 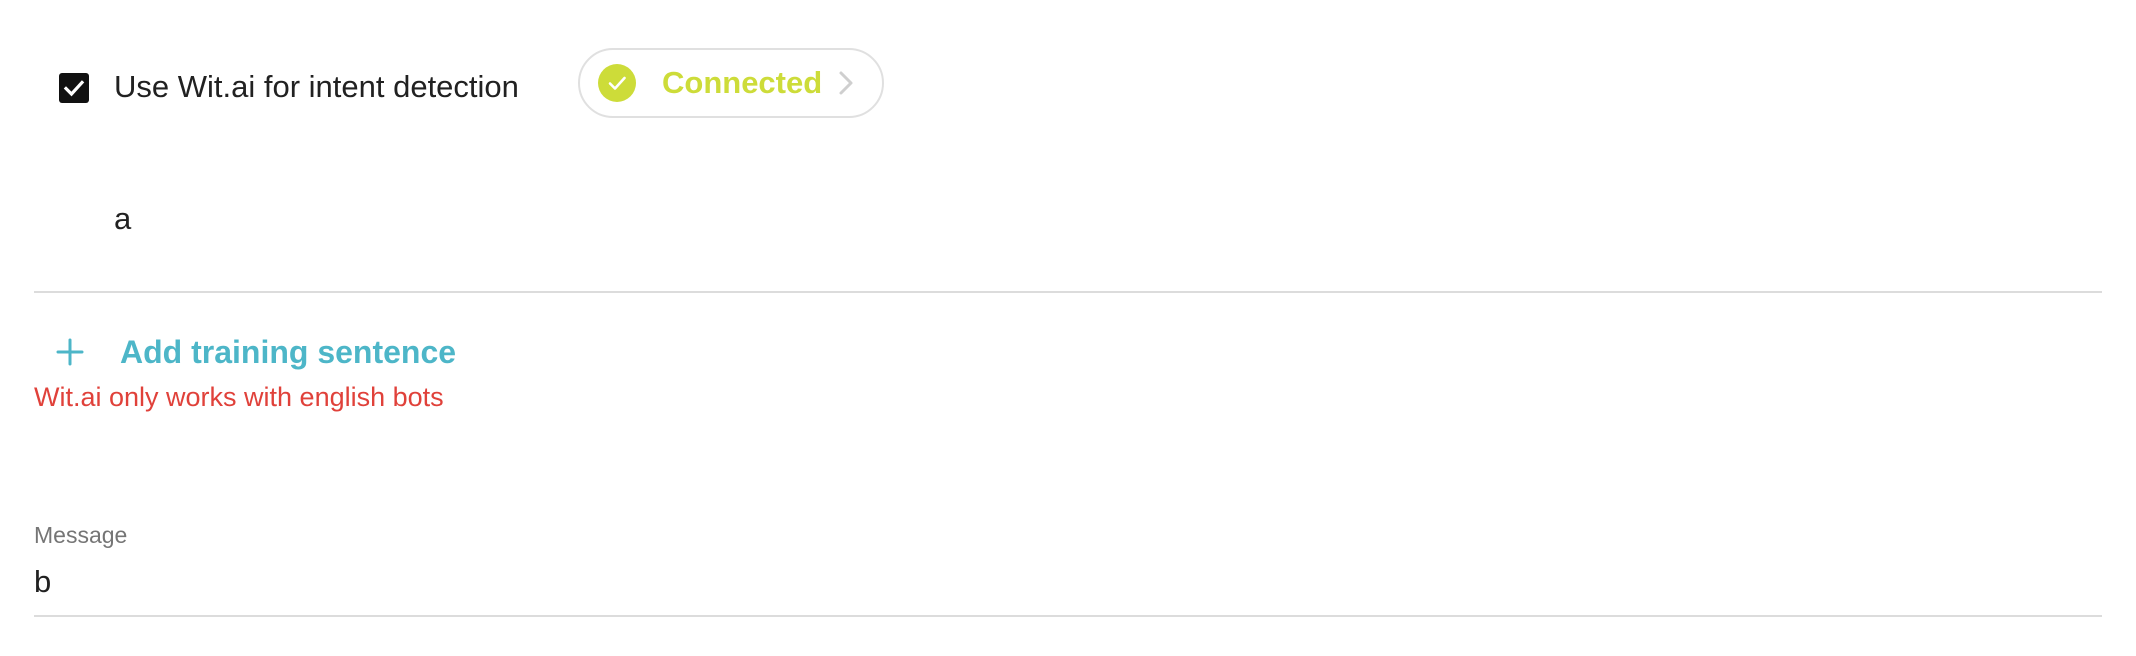 What do you see at coordinates (846, 83) in the screenshot?
I see `chevron-right-icon` at bounding box center [846, 83].